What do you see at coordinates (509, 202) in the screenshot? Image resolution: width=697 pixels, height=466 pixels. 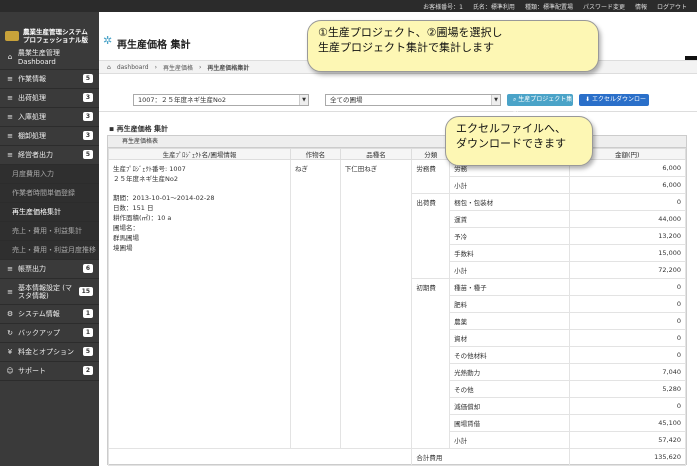 I see `item-cell: 梱包・包装材` at bounding box center [509, 202].